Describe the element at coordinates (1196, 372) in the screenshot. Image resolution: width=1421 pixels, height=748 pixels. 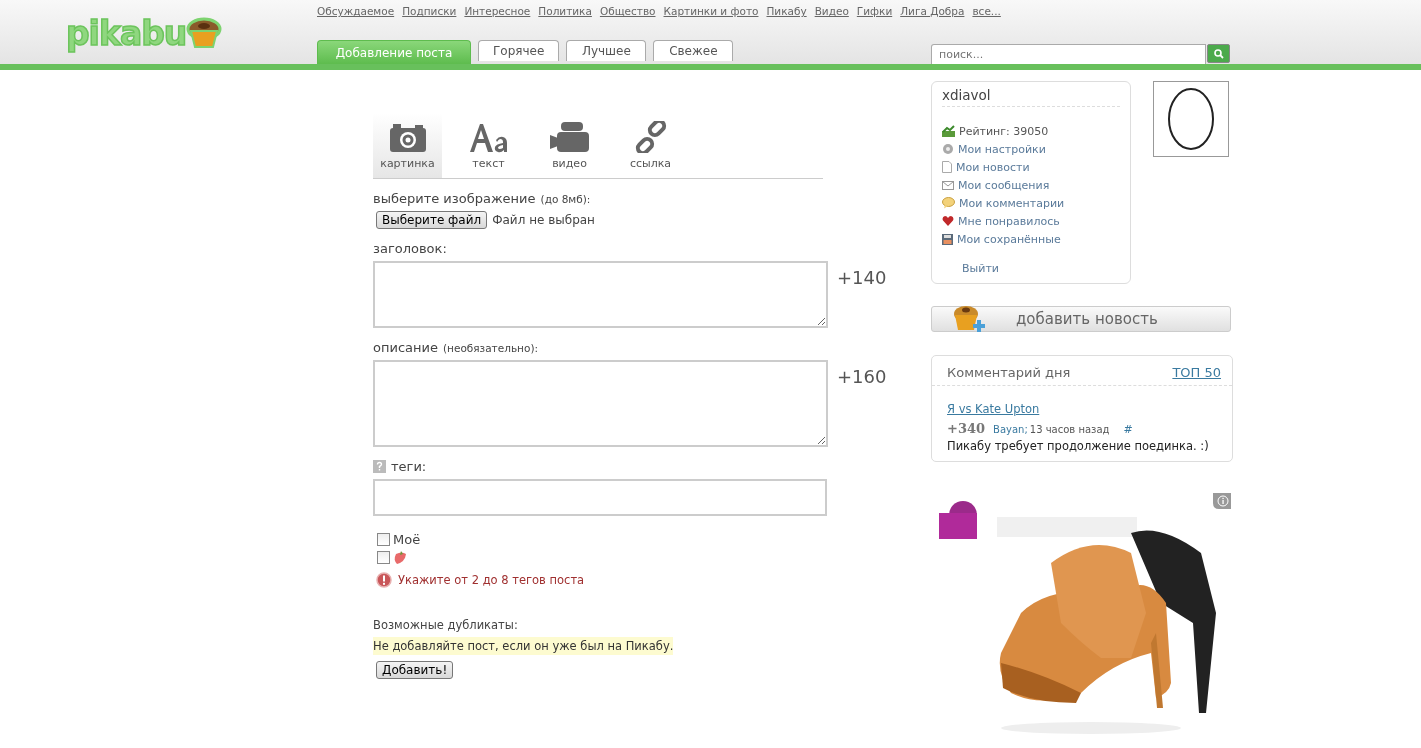
I see `top-link: ТОП 50` at that location.